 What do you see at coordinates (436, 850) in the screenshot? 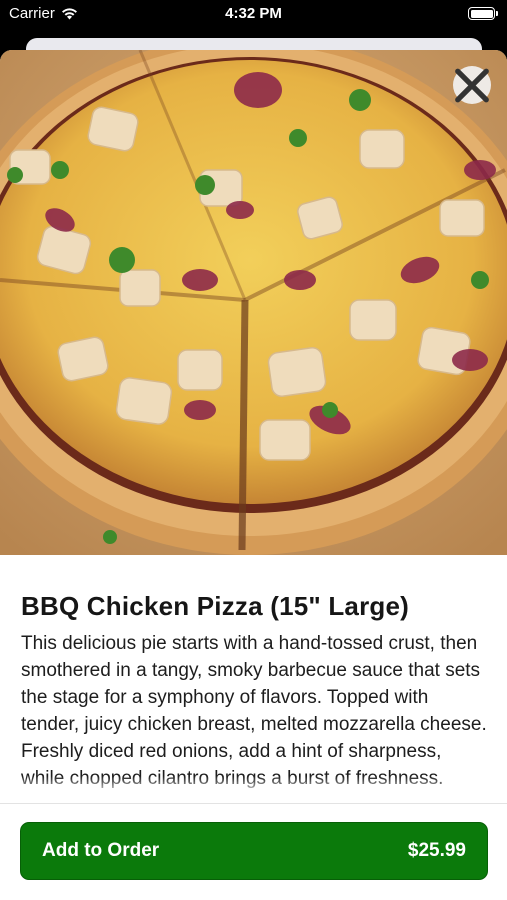
I see `item-price: $25.99` at bounding box center [436, 850].